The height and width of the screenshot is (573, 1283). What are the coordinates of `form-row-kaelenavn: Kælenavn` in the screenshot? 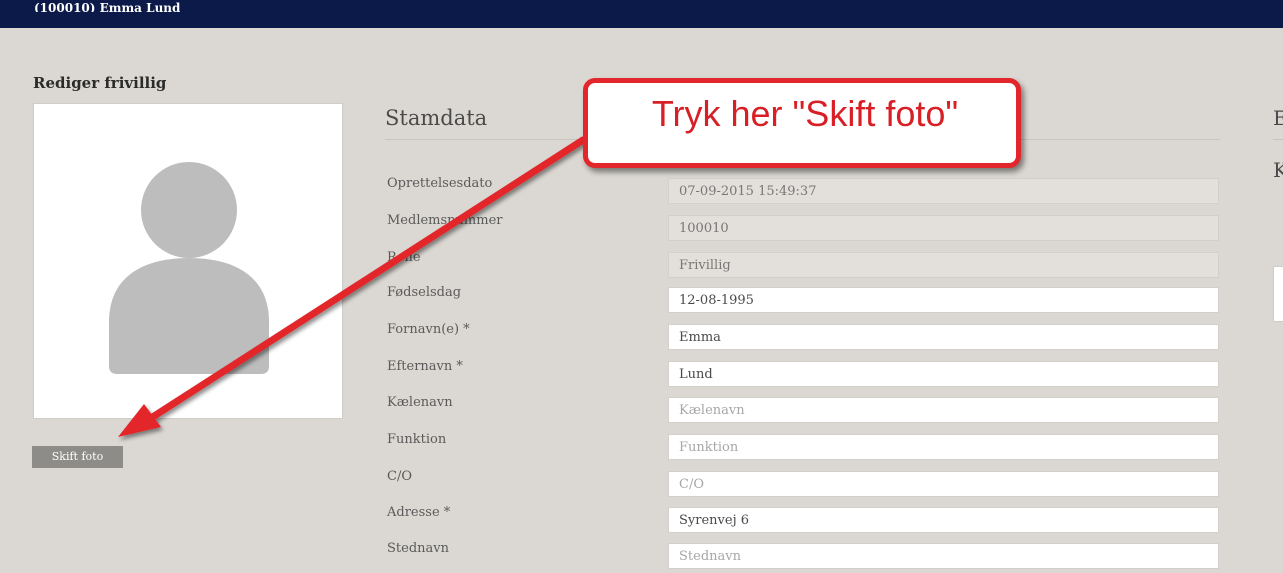 It's located at (641, 411).